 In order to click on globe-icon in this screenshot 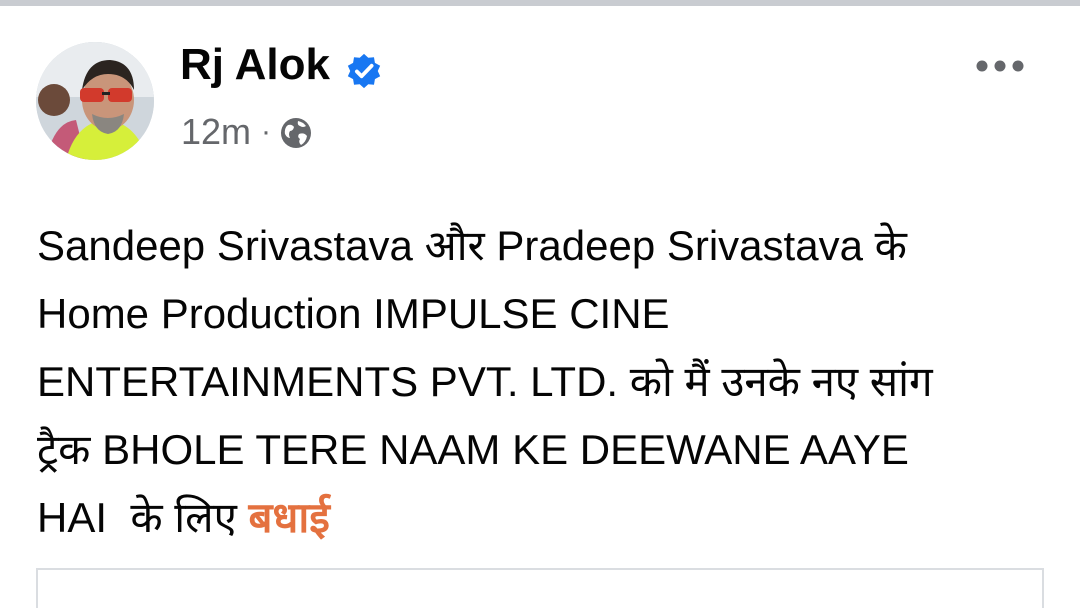, I will do `click(296, 133)`.